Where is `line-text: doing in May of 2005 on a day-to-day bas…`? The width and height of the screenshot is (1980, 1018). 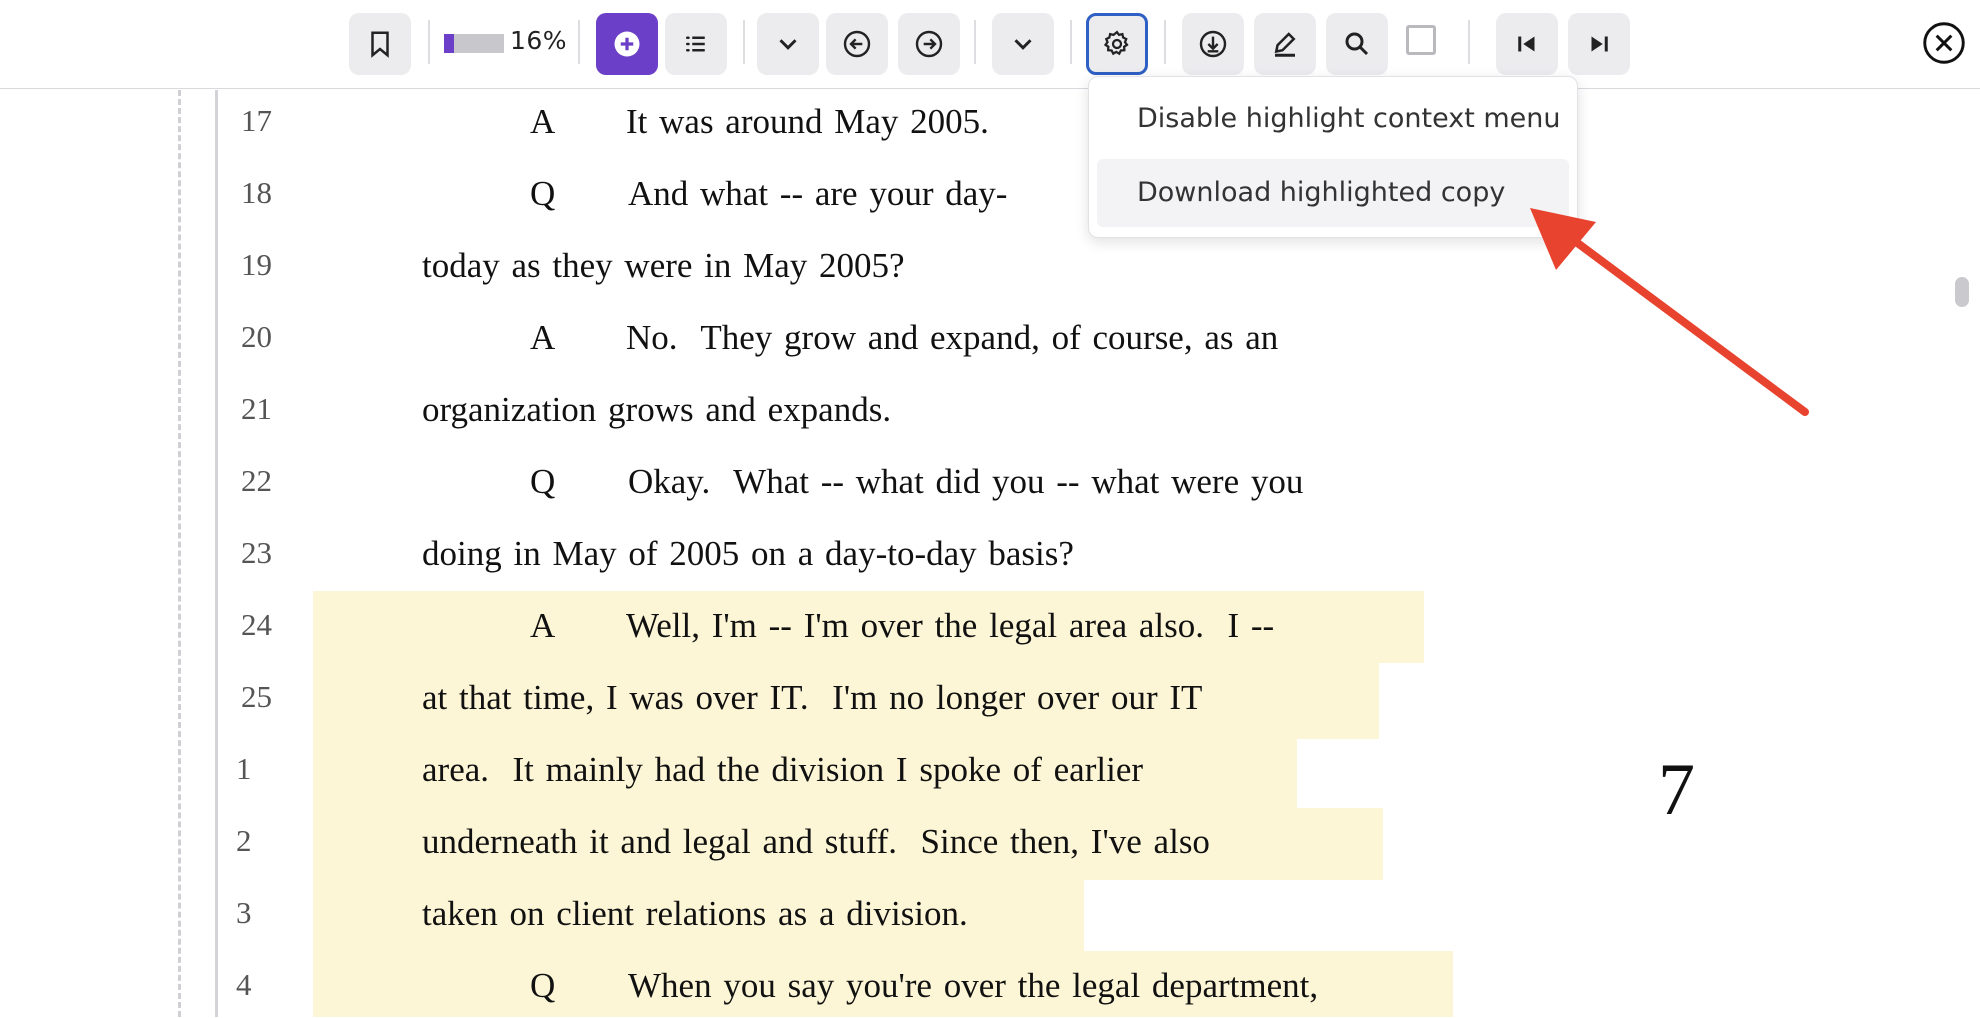
line-text: doing in May of 2005 on a day-to-day bas… is located at coordinates (748, 553).